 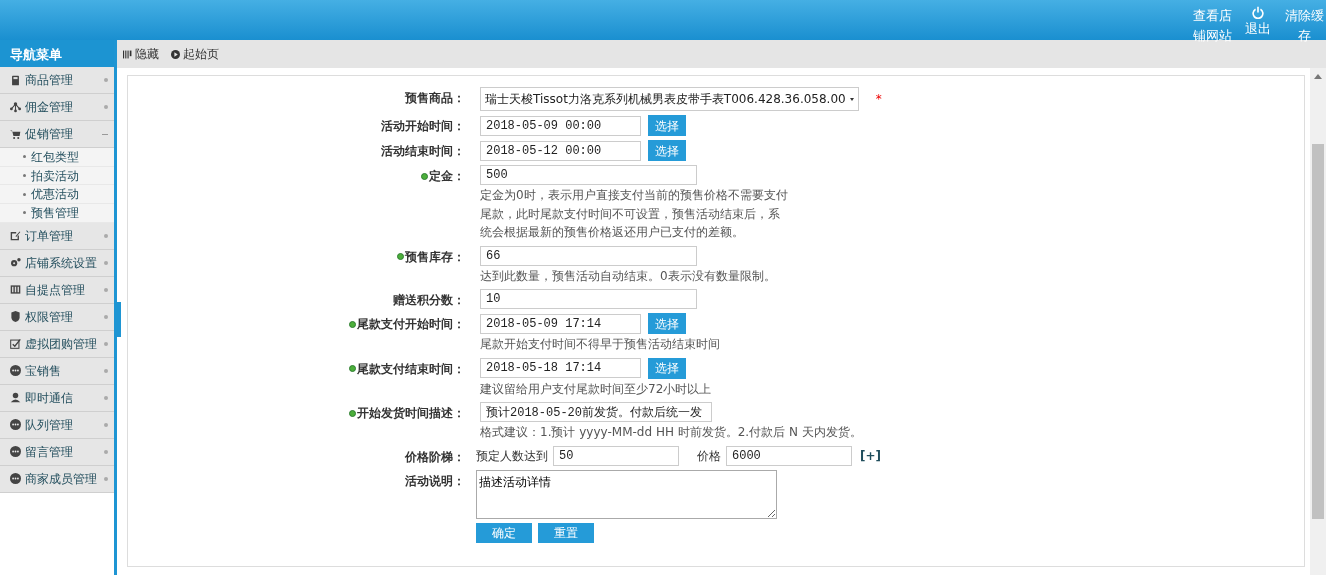 What do you see at coordinates (435, 457) in the screenshot?
I see `field-label: 价格阶梯：` at bounding box center [435, 457].